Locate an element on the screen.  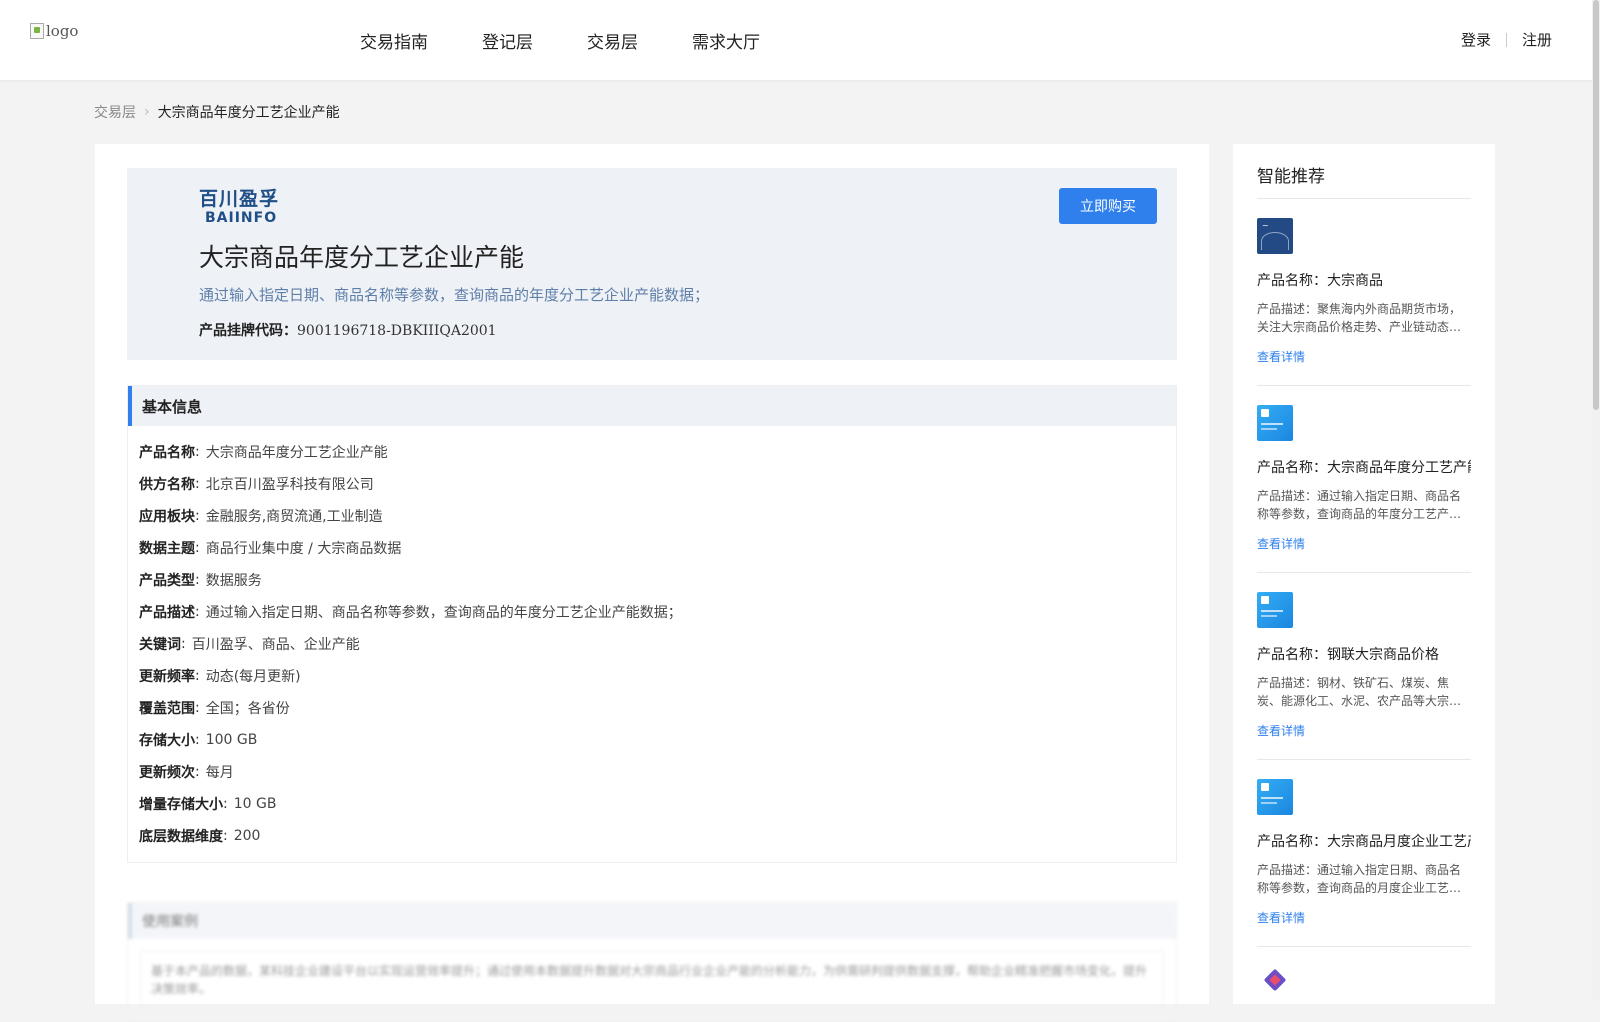
info-label: 存储大小 is located at coordinates (167, 741).